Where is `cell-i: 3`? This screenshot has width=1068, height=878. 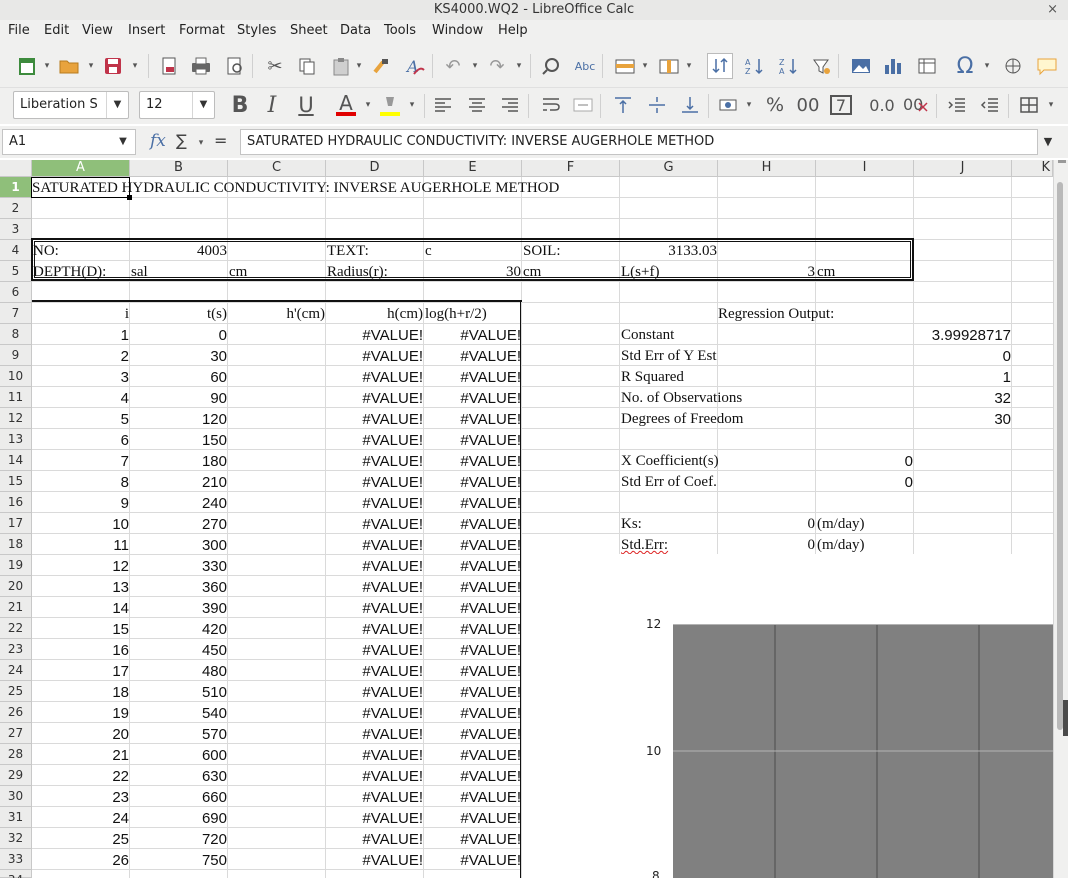
cell-i: 3 is located at coordinates (80, 377).